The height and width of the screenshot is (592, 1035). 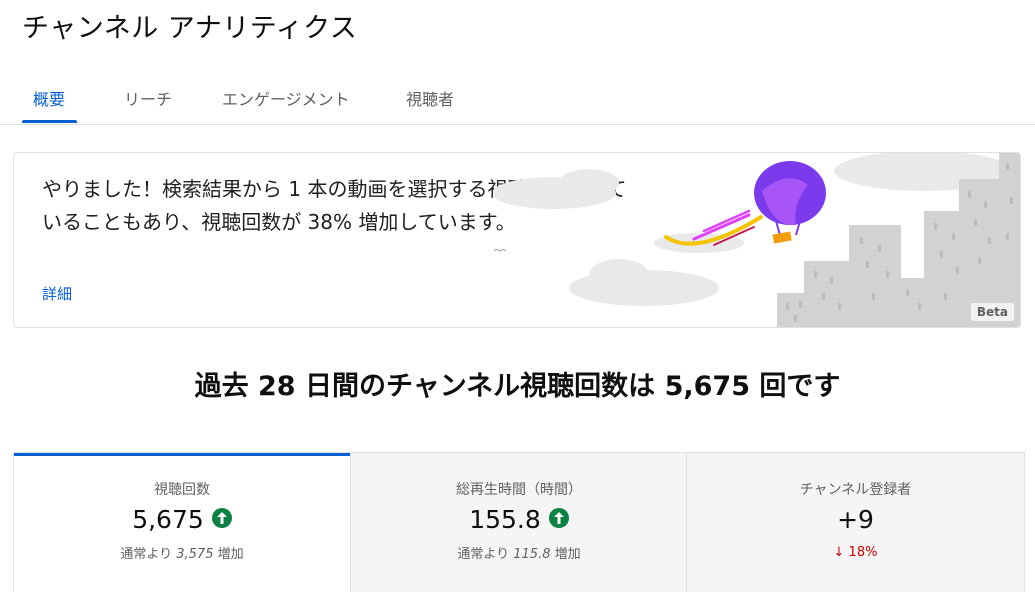 What do you see at coordinates (992, 312) in the screenshot?
I see `beta-badge: Beta` at bounding box center [992, 312].